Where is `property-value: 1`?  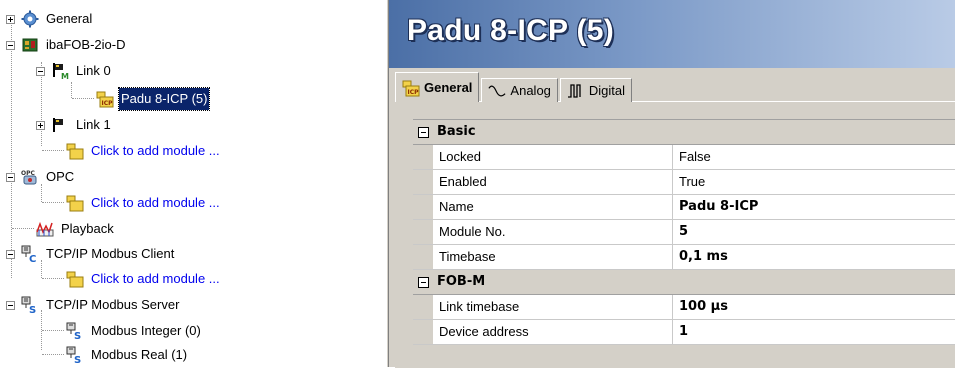 property-value: 1 is located at coordinates (680, 332).